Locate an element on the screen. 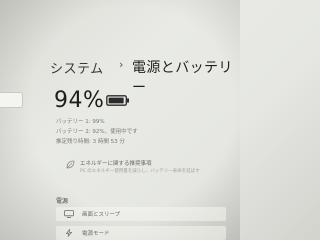 The height and width of the screenshot is (240, 320). battery-icon is located at coordinates (117, 100).